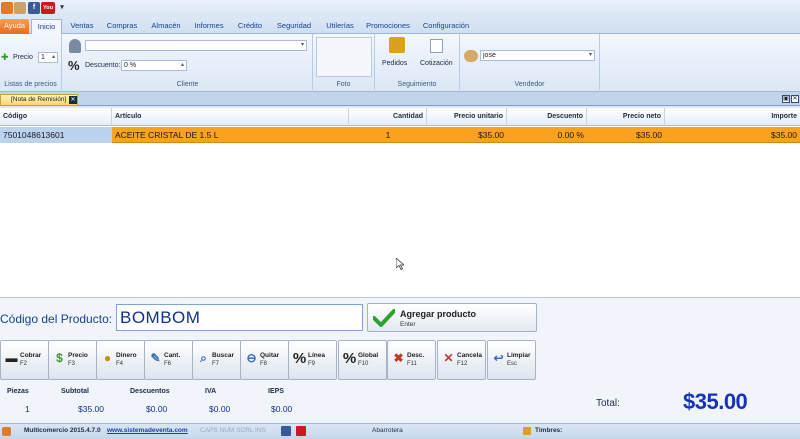 This screenshot has height=439, width=800. I want to click on seller-group-label: Vendedor, so click(529, 84).